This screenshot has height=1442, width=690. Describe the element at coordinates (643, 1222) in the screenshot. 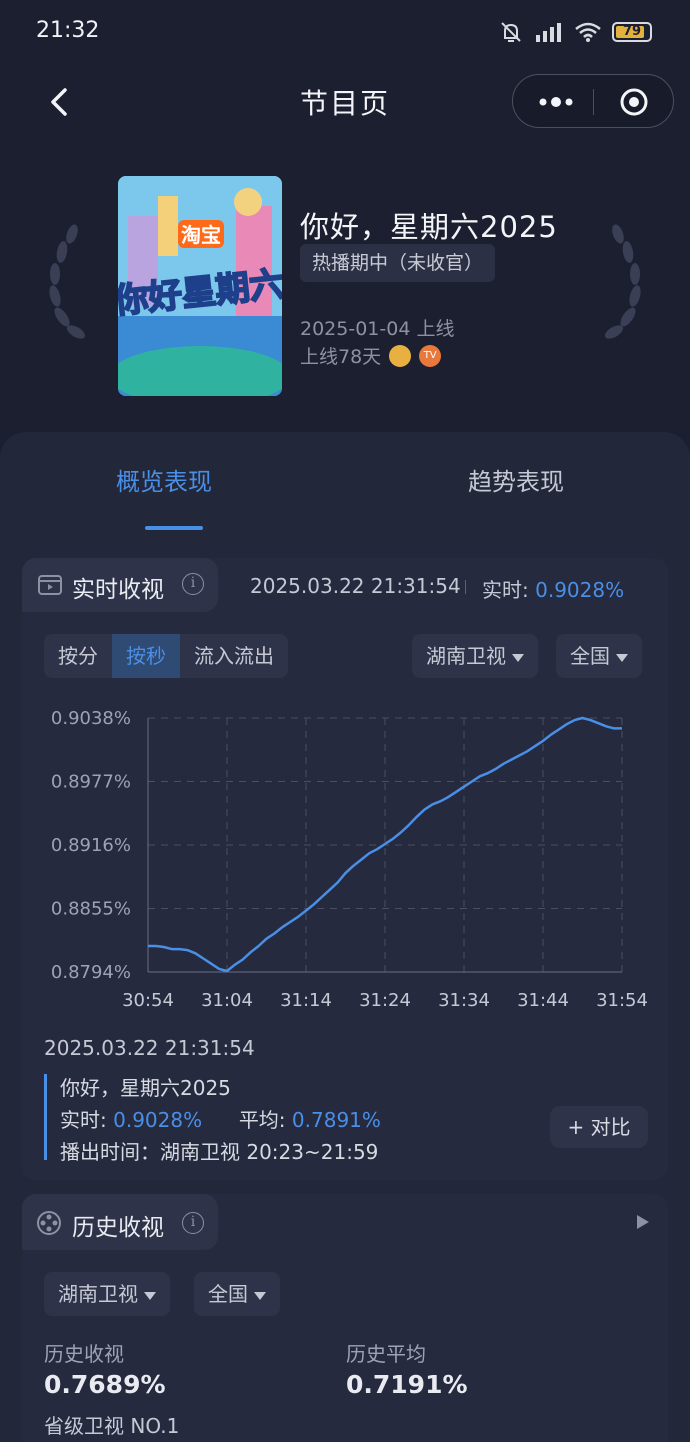

I see `play-icon` at that location.